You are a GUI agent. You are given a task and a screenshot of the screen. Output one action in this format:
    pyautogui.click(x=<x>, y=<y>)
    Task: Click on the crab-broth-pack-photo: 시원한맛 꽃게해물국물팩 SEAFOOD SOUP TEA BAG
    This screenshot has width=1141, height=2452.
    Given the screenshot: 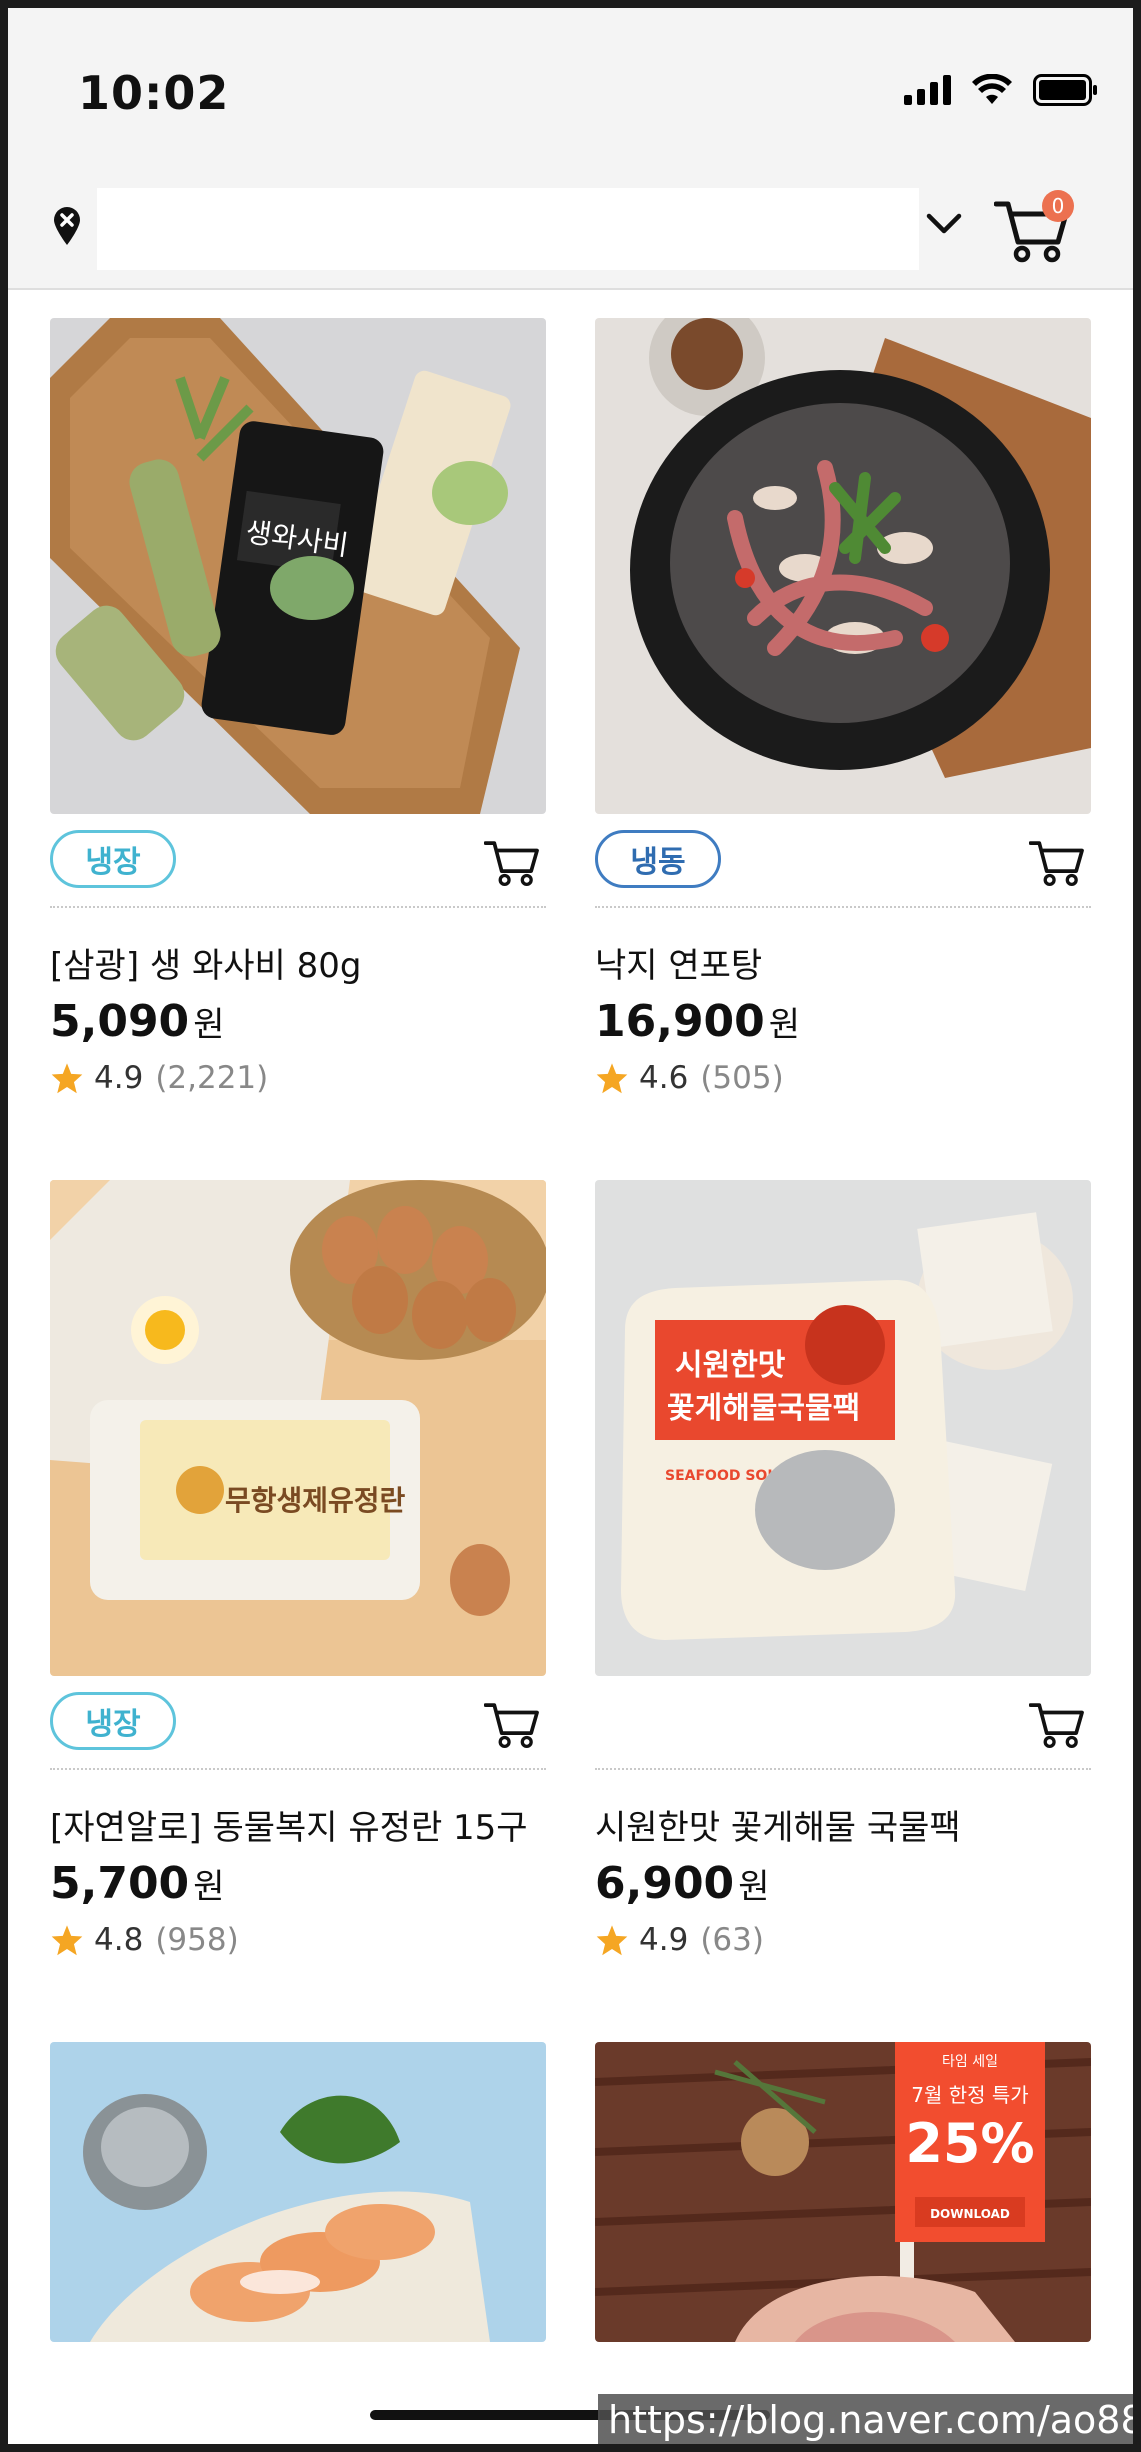 What is the action you would take?
    pyautogui.click(x=843, y=1428)
    